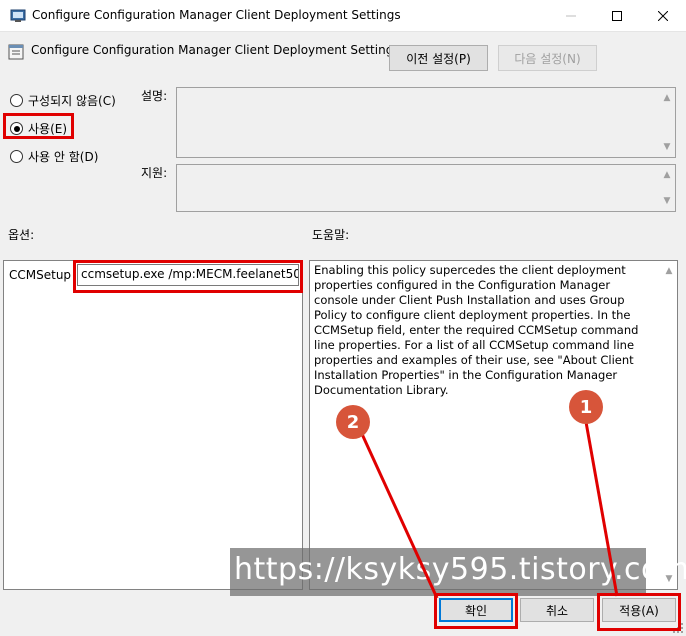 The image size is (686, 636). Describe the element at coordinates (586, 407) in the screenshot. I see `step-marker-1: 1` at that location.